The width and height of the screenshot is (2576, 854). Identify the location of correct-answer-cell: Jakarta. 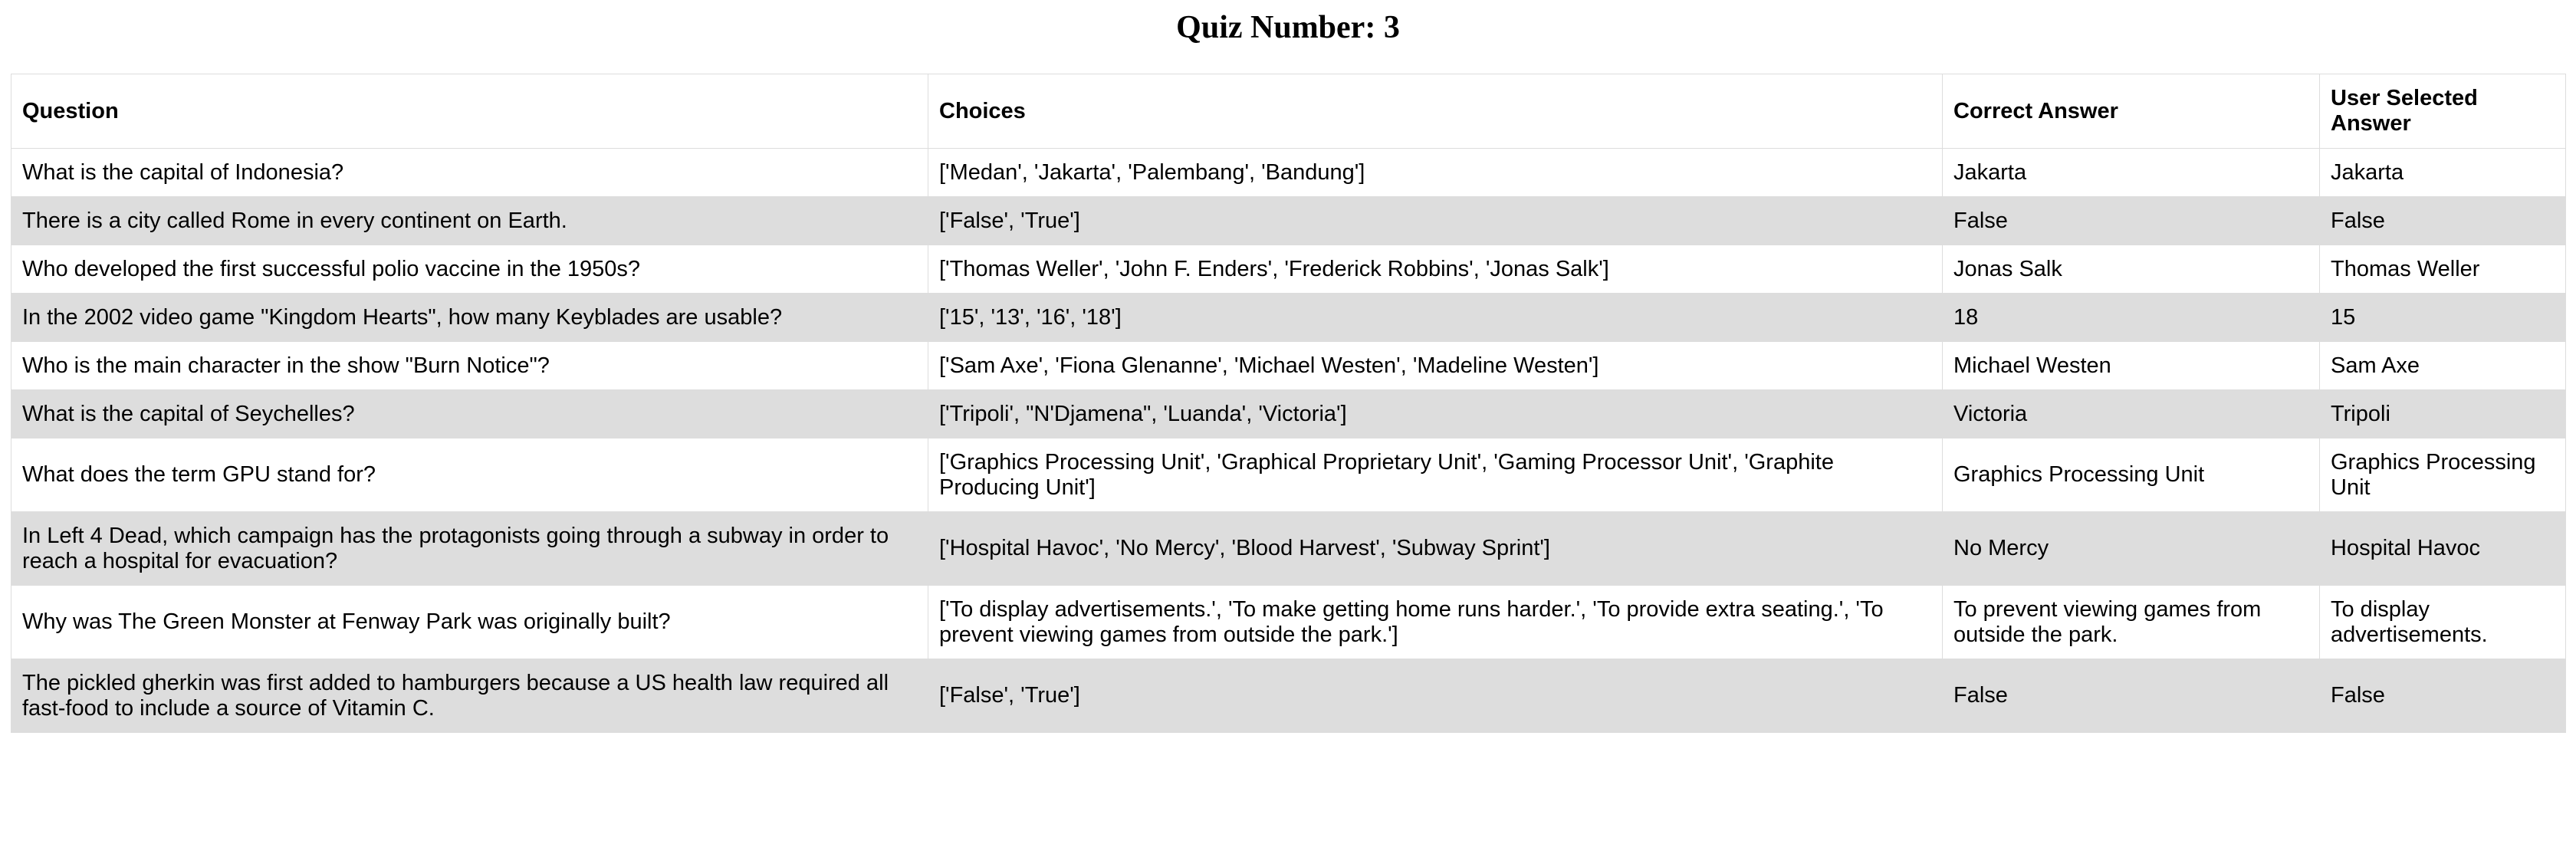
(2131, 172).